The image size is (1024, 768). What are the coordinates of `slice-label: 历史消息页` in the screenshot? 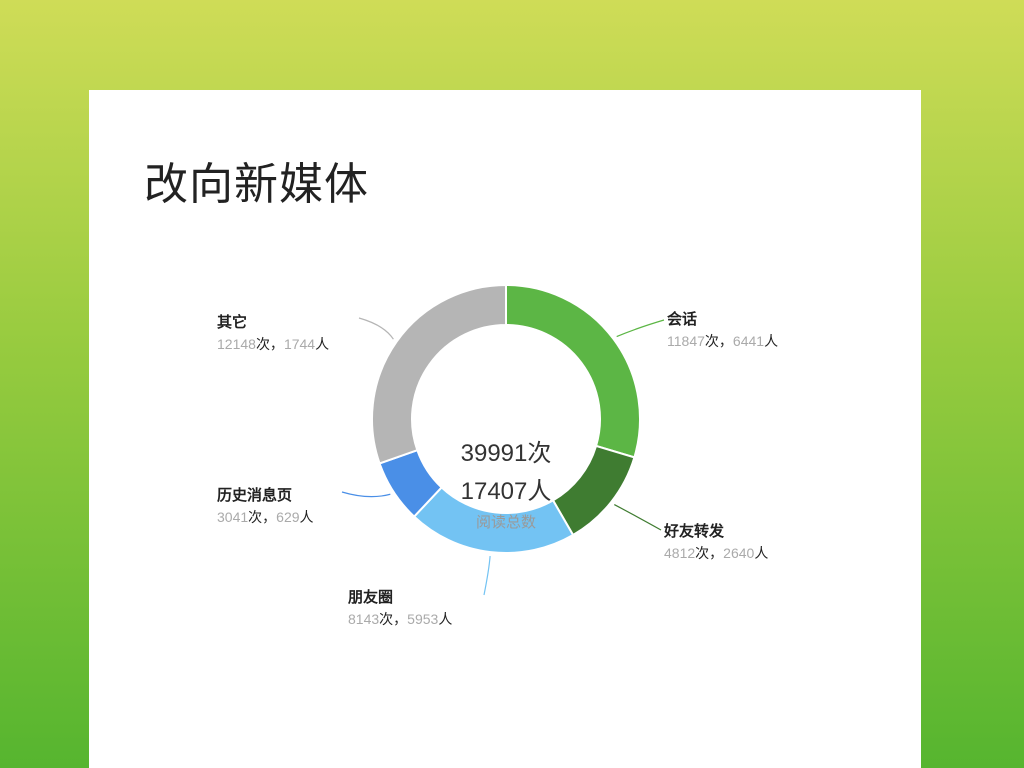 It's located at (255, 495).